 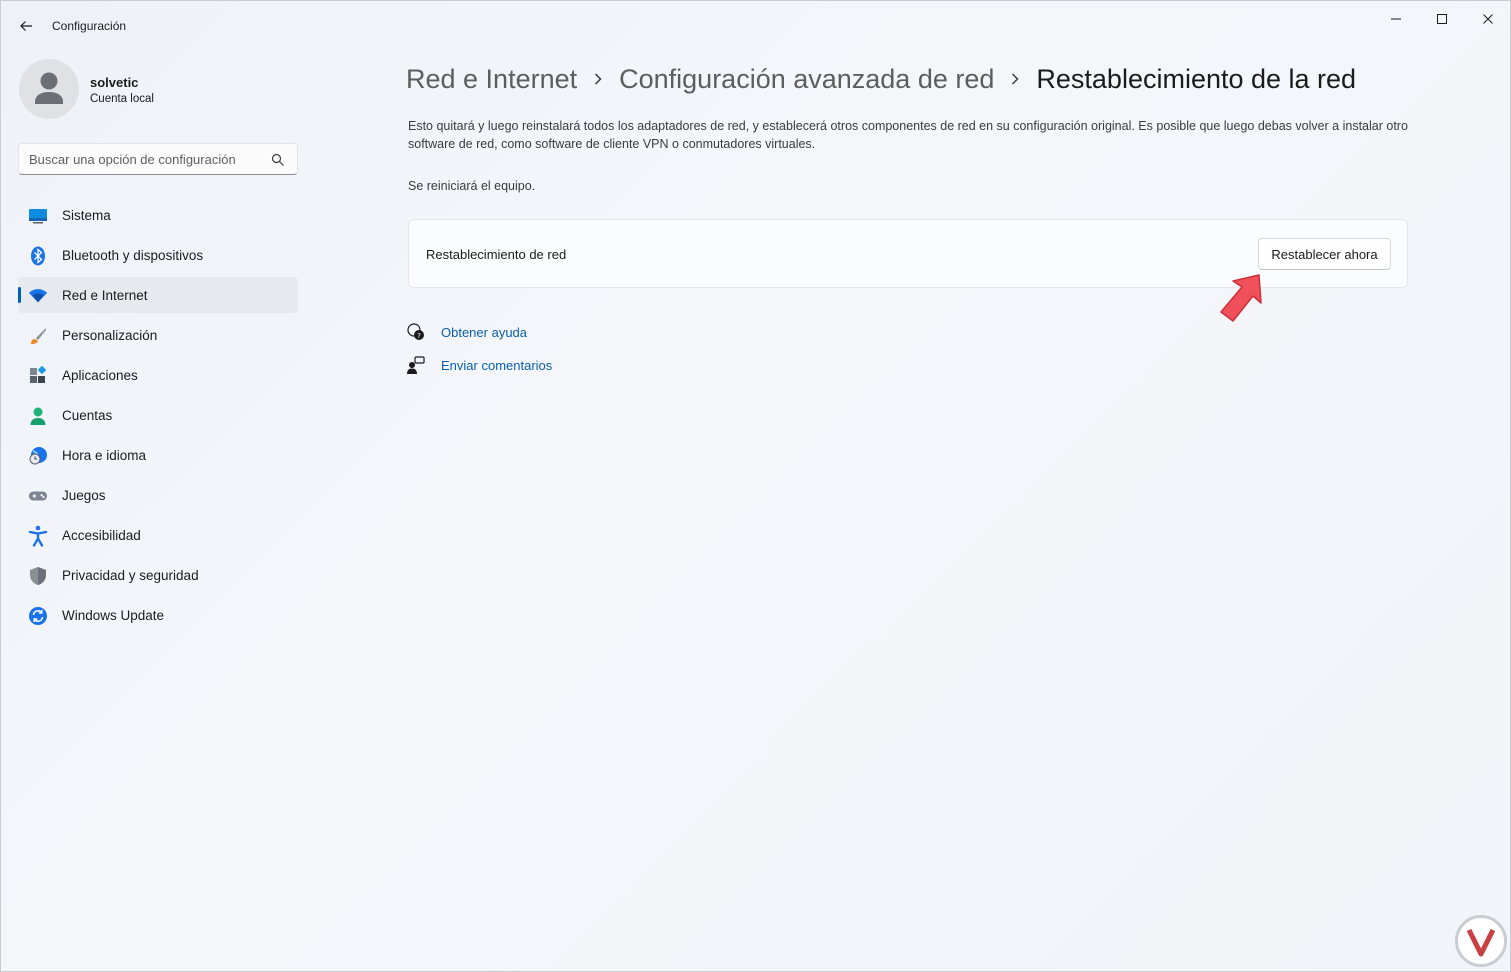 What do you see at coordinates (38, 376) in the screenshot?
I see `apps-icon` at bounding box center [38, 376].